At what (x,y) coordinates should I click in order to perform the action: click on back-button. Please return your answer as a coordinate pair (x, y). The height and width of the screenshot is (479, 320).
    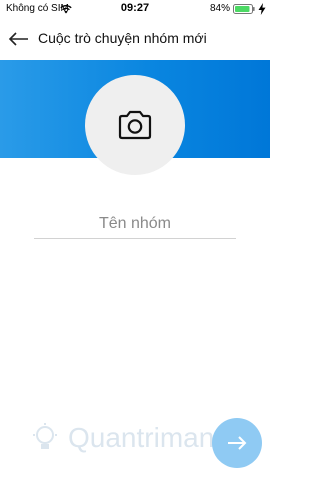
    Looking at the image, I should click on (18, 39).